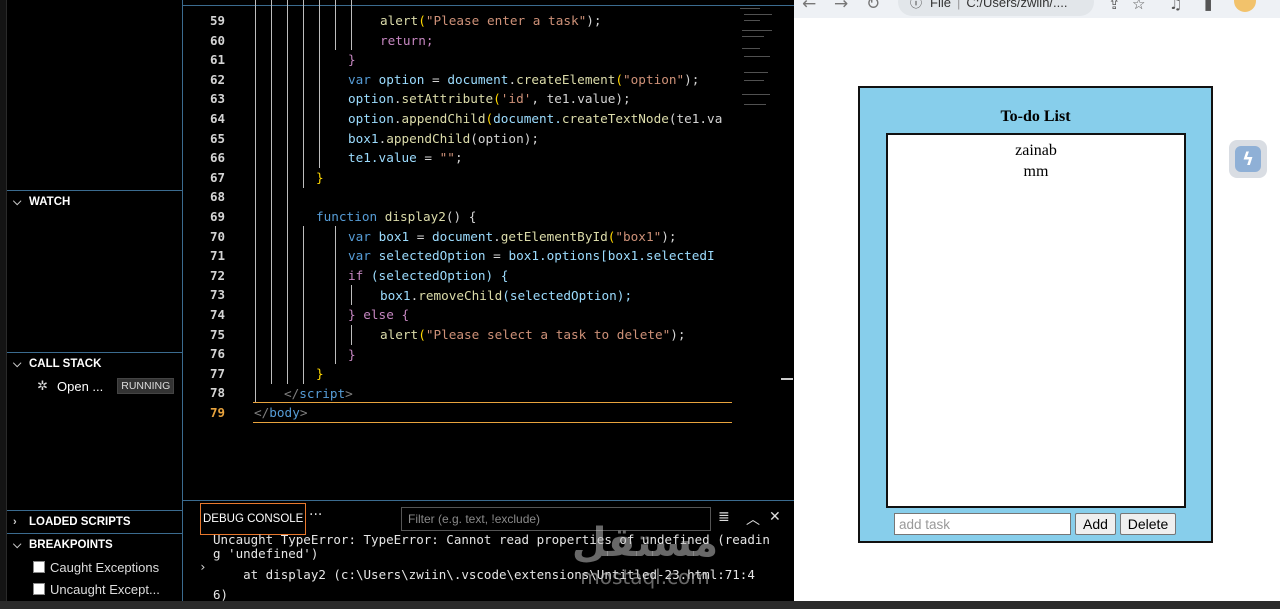 The image size is (1280, 609). What do you see at coordinates (94, 202) in the screenshot?
I see `watch-header: ⌵ WATCH` at bounding box center [94, 202].